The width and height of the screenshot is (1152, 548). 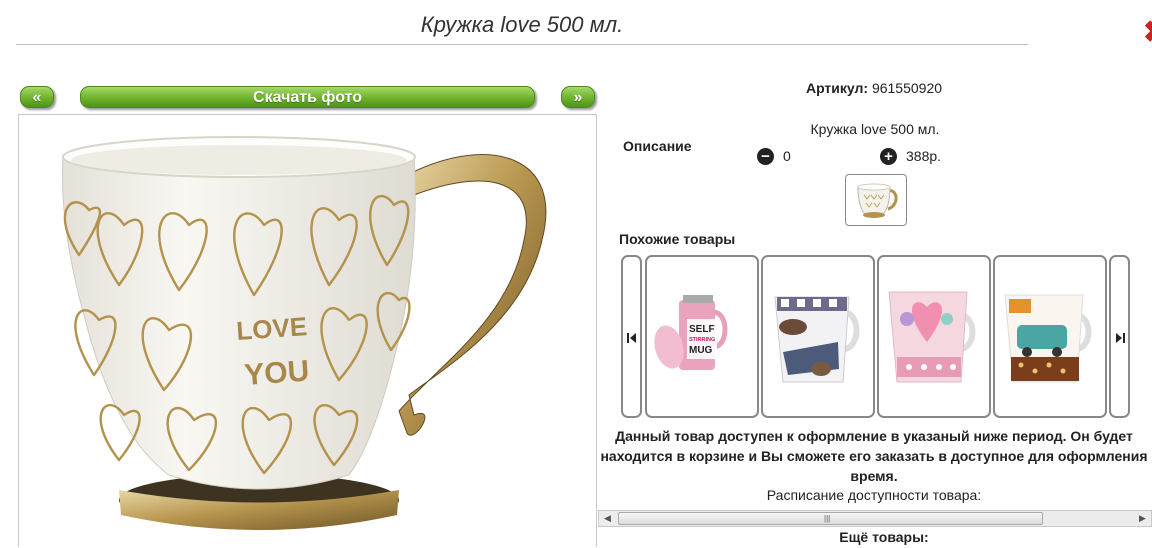 I want to click on similar-item: SELF STIRRING MUG, so click(x=702, y=336).